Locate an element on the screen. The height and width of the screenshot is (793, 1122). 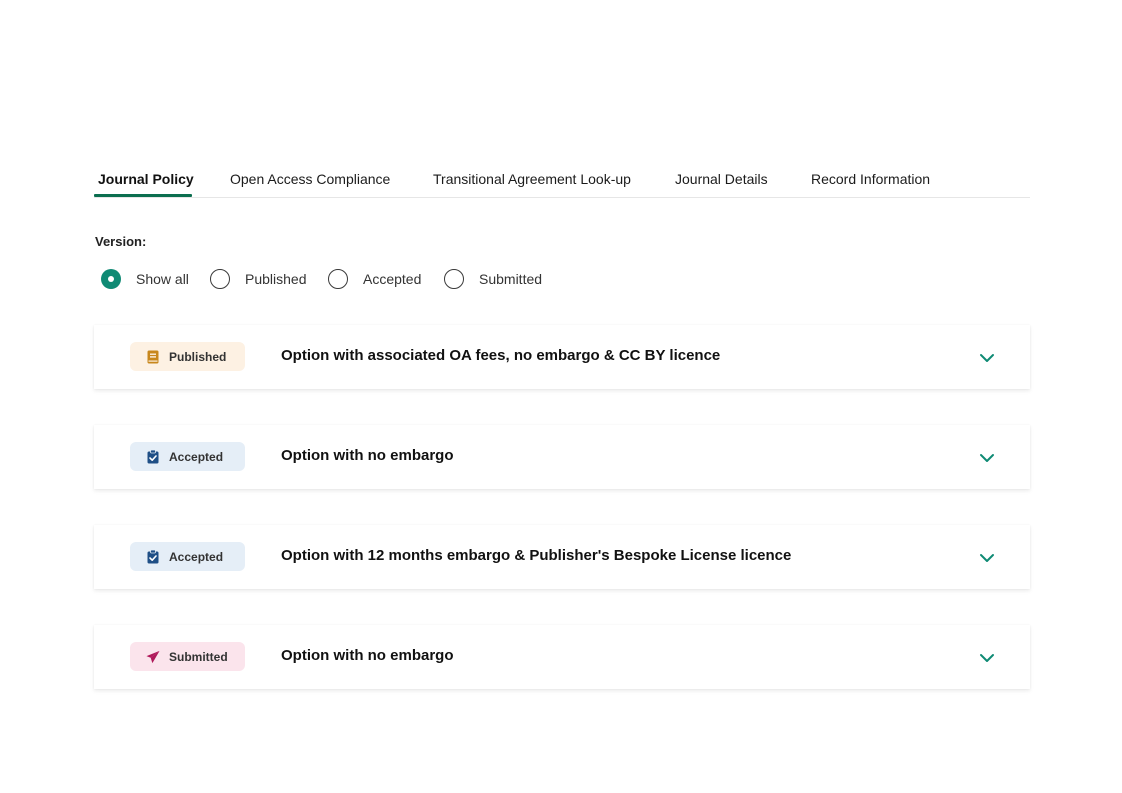
badge-label: Published is located at coordinates (198, 356).